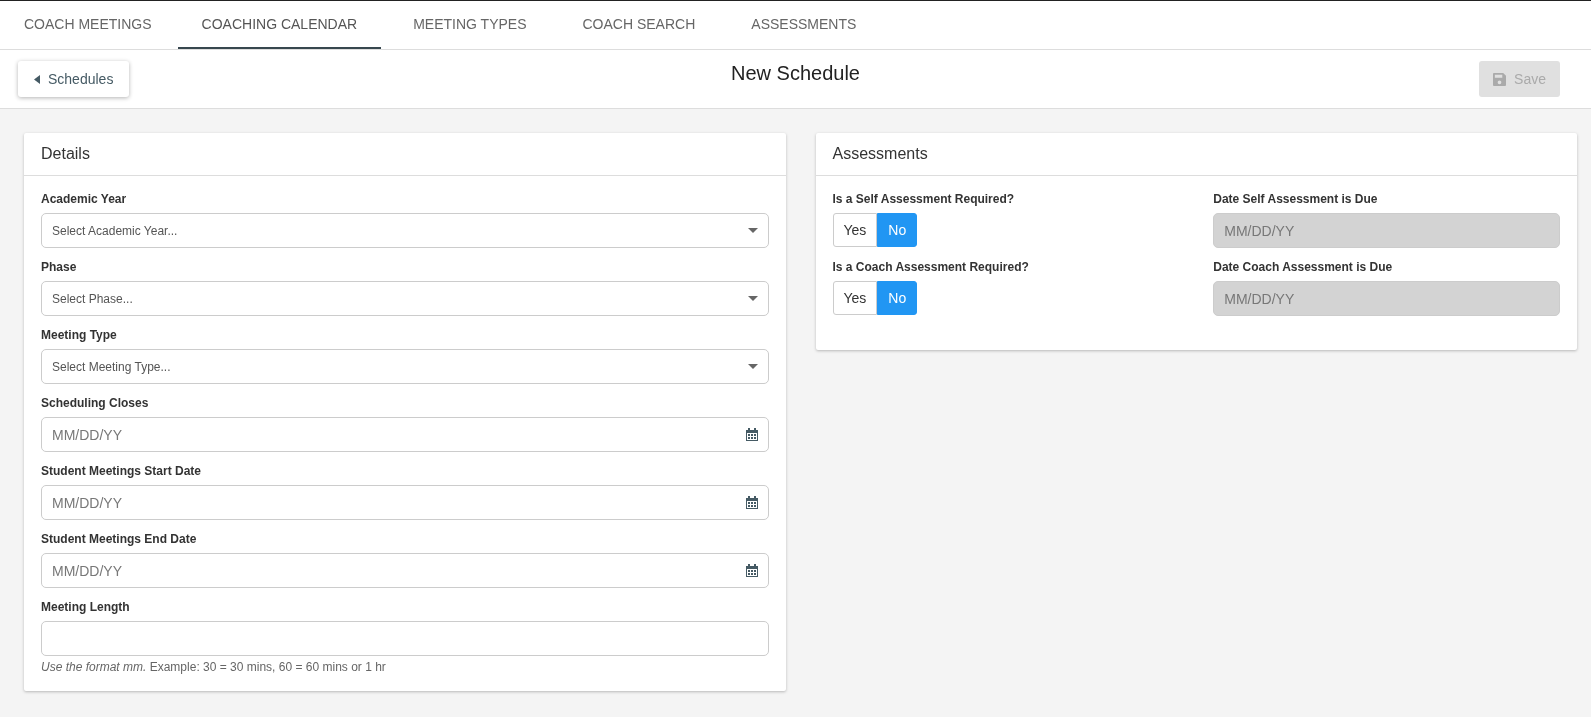 This screenshot has height=717, width=1591. Describe the element at coordinates (924, 199) in the screenshot. I see `field-label: Is a Self Assessment Required?` at that location.